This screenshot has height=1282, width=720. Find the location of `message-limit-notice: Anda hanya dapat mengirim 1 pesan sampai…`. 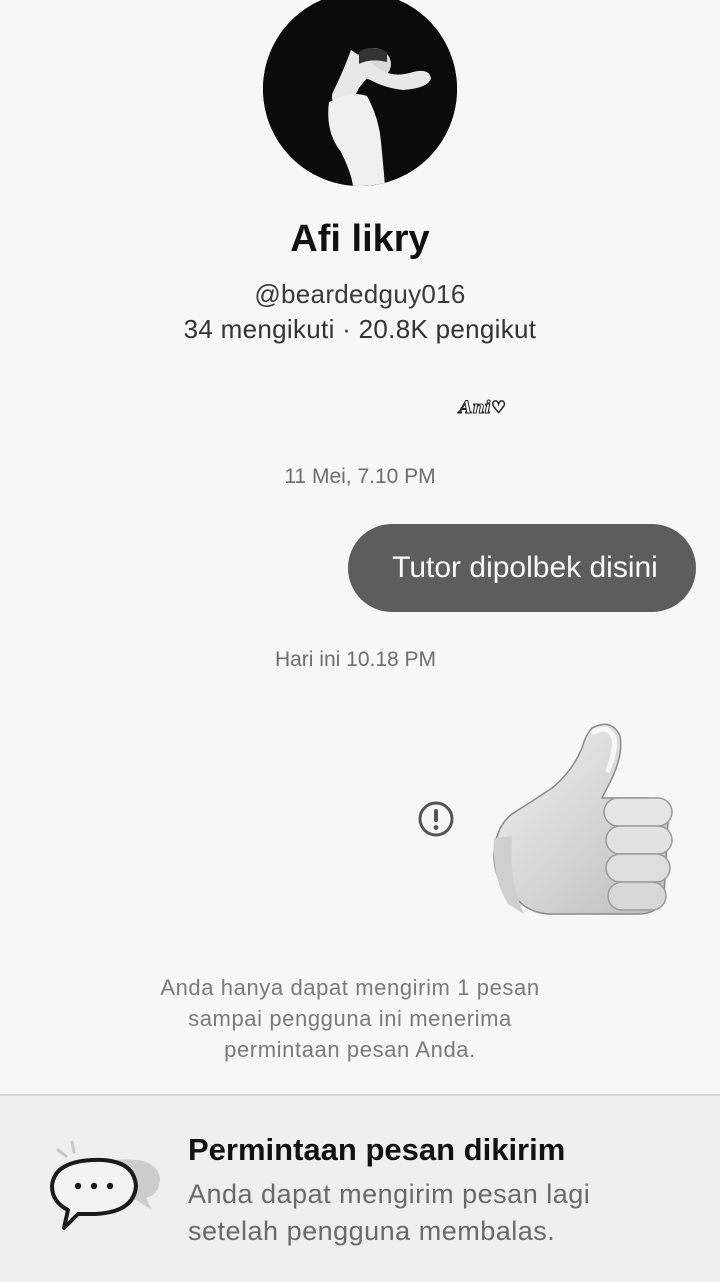

message-limit-notice: Anda hanya dapat mengirim 1 pesan sampai… is located at coordinates (350, 1018).